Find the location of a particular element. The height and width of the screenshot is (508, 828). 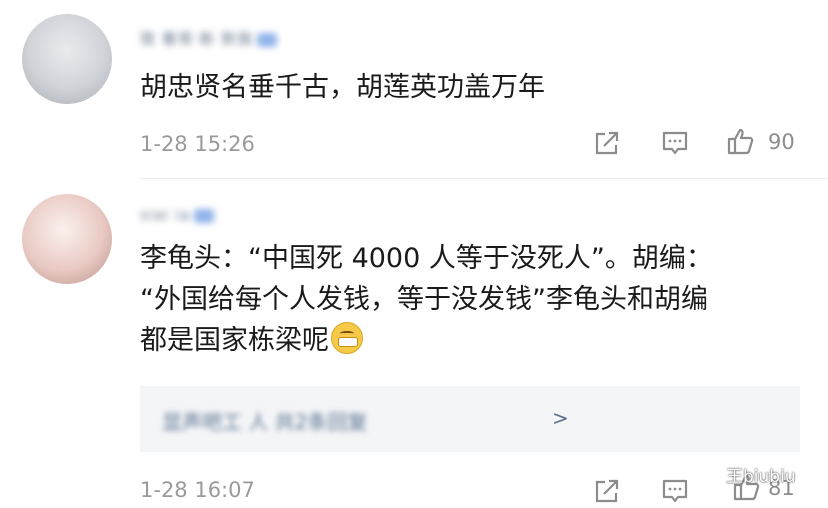

watermark-text: 王biubiu is located at coordinates (761, 476).